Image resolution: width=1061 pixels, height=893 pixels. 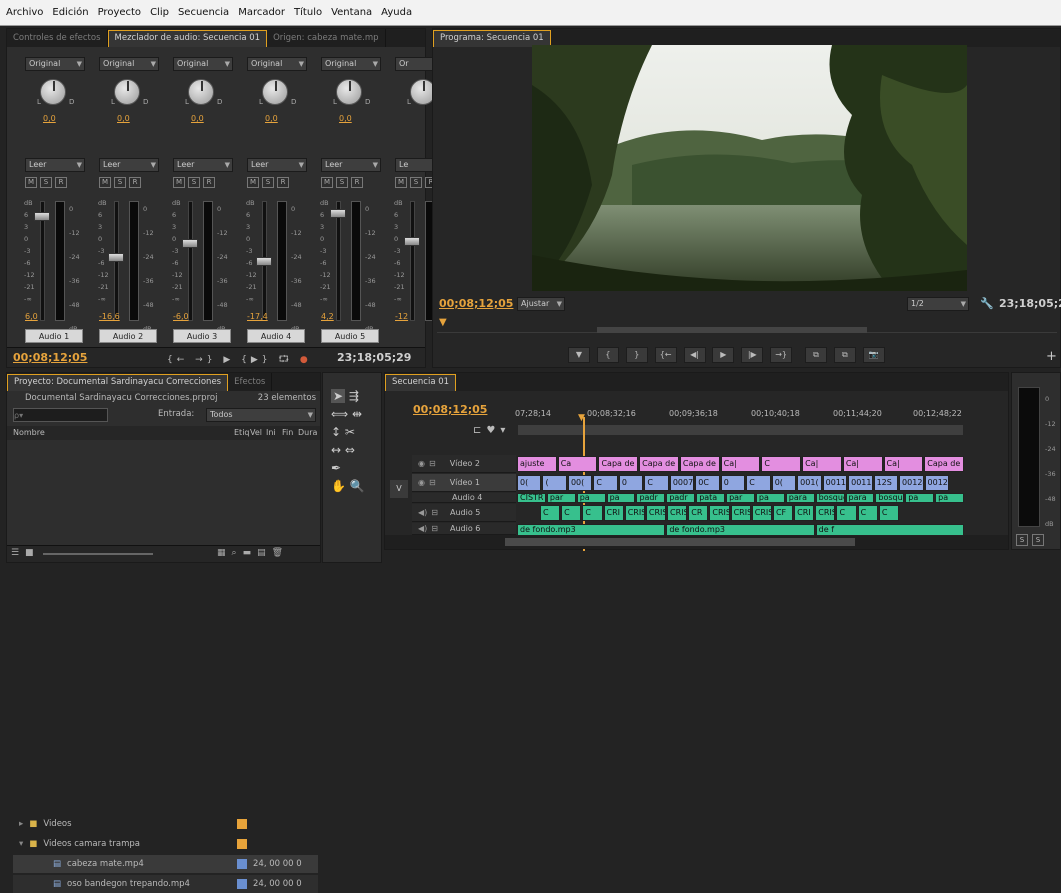 I want to click on mark-out-icon: →}, so click(x=205, y=360).